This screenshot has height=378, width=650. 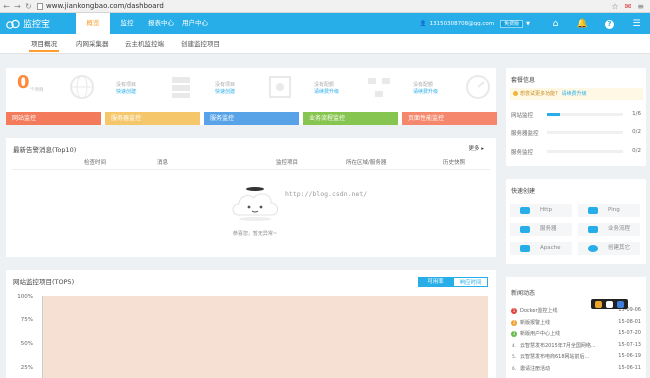 I want to click on quick-other-button: 创建其它, so click(x=609, y=248).